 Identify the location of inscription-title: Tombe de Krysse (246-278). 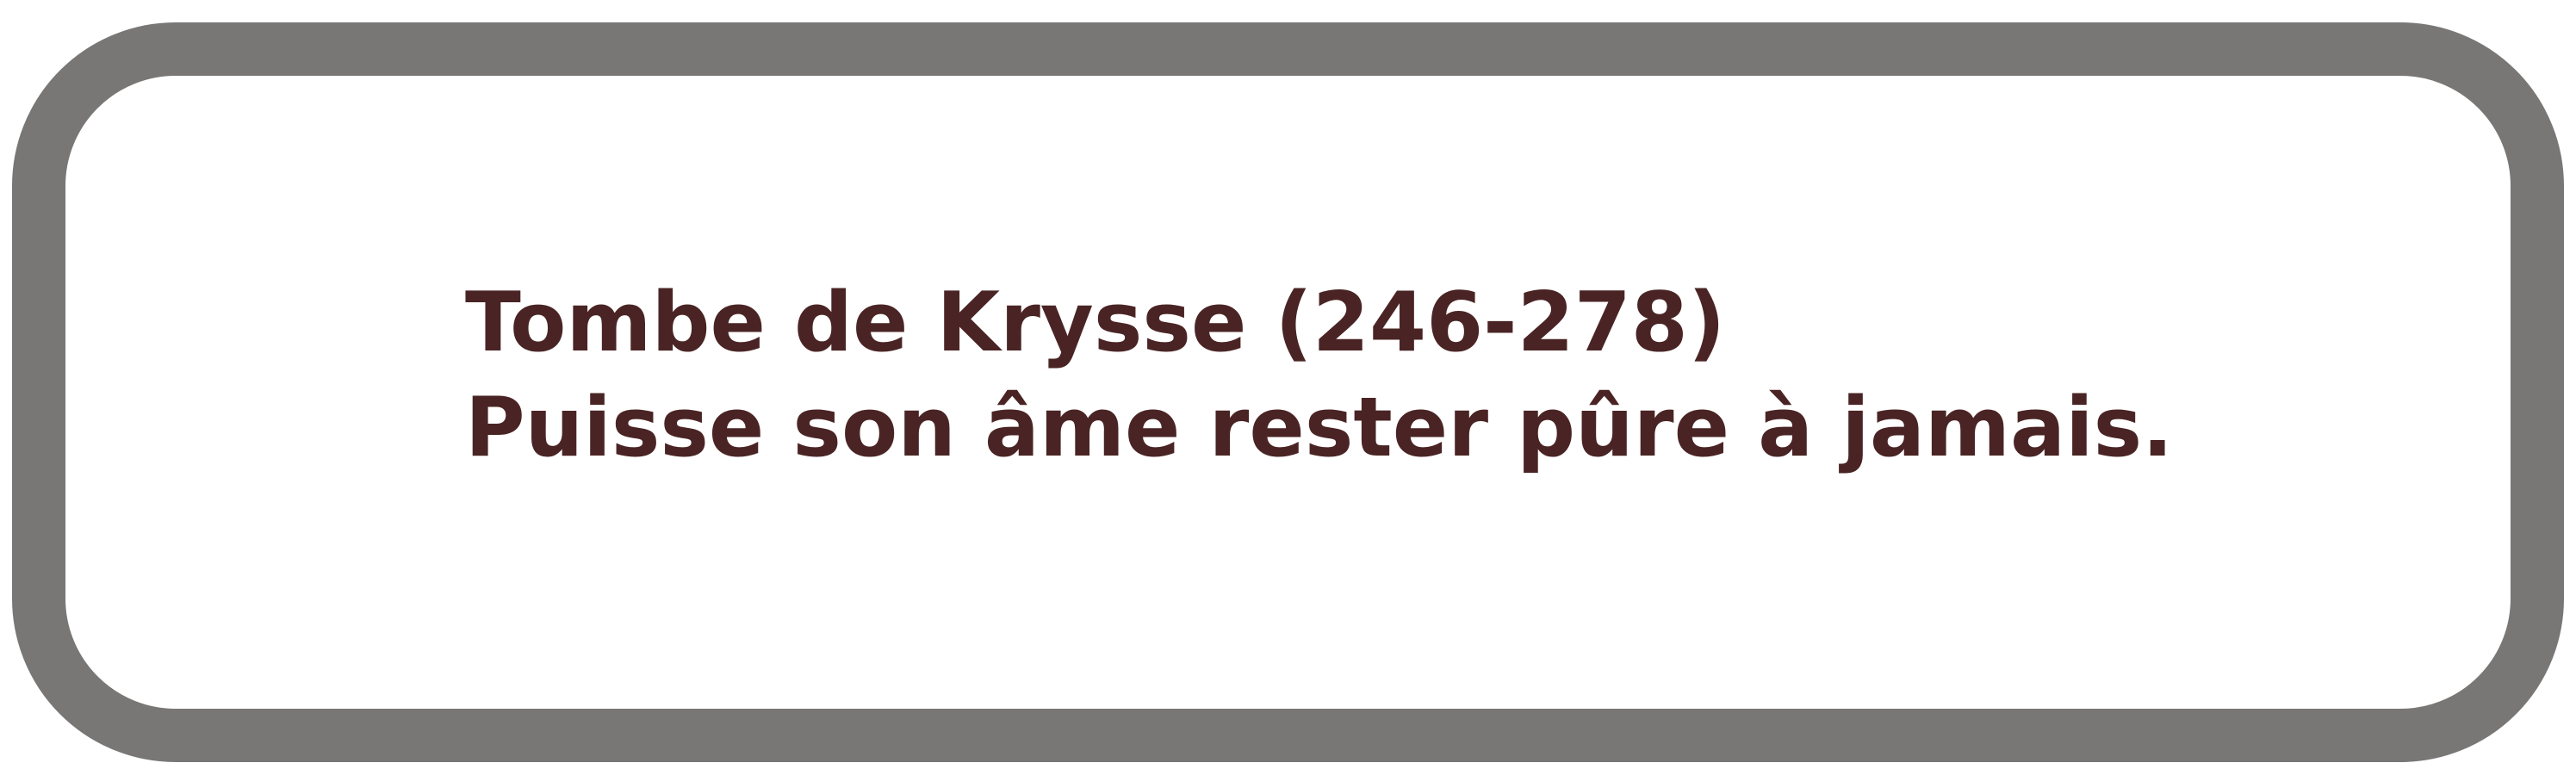
(1096, 323).